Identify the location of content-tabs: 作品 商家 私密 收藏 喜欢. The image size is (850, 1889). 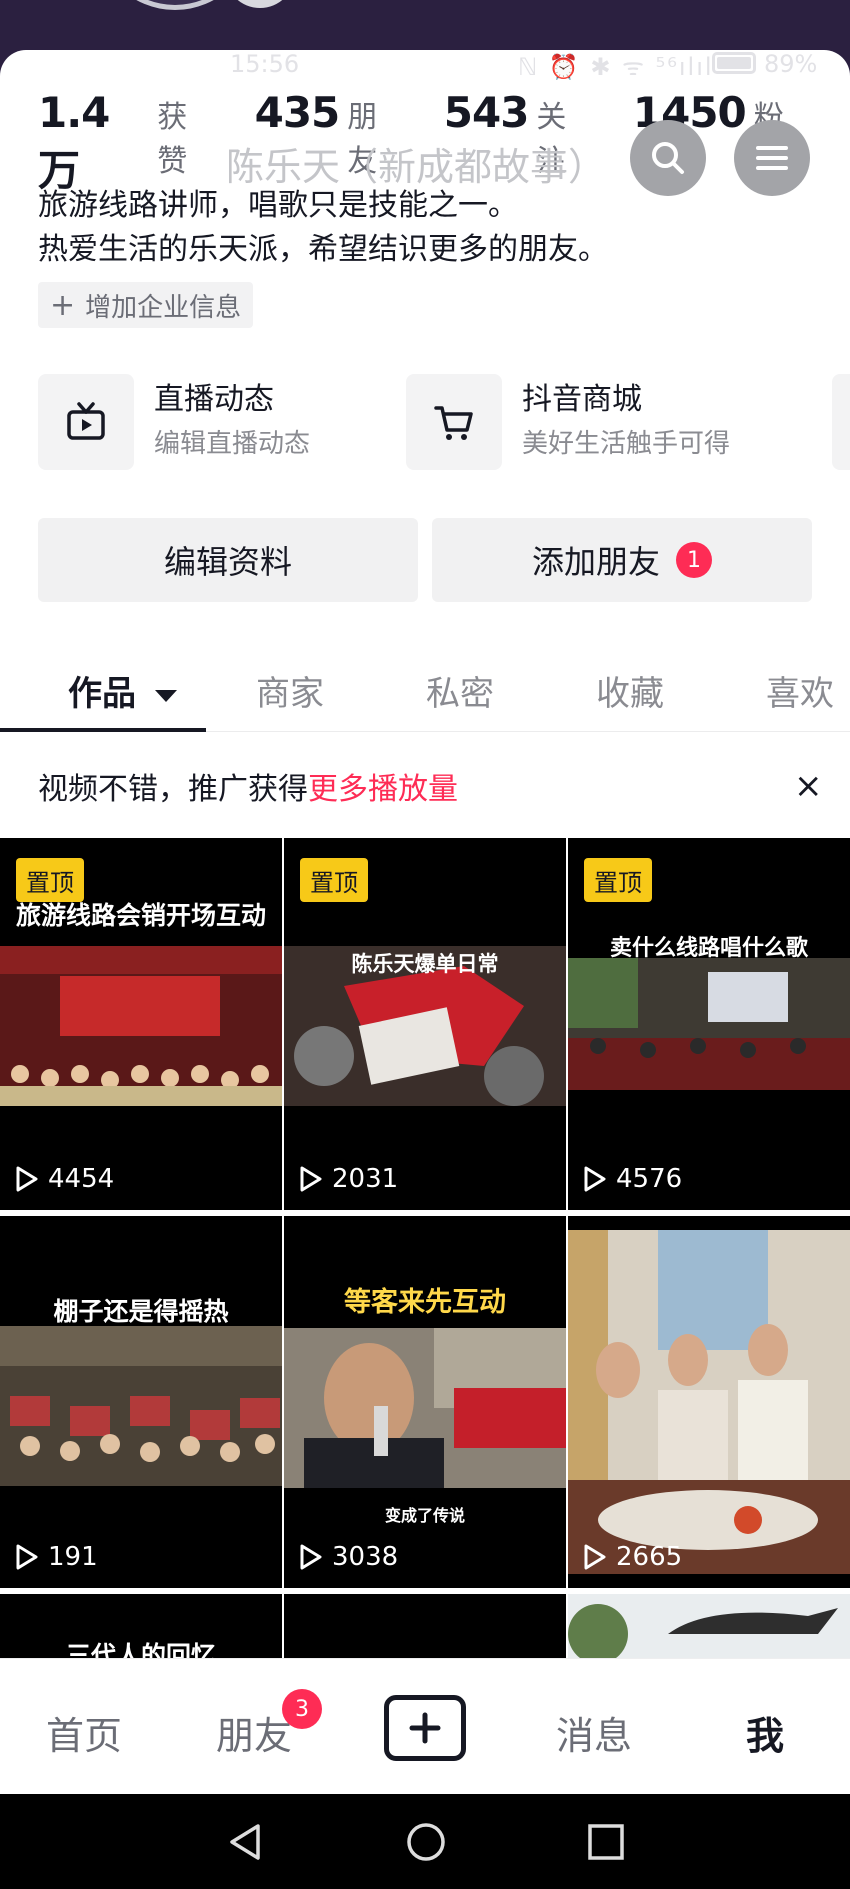
(425, 692).